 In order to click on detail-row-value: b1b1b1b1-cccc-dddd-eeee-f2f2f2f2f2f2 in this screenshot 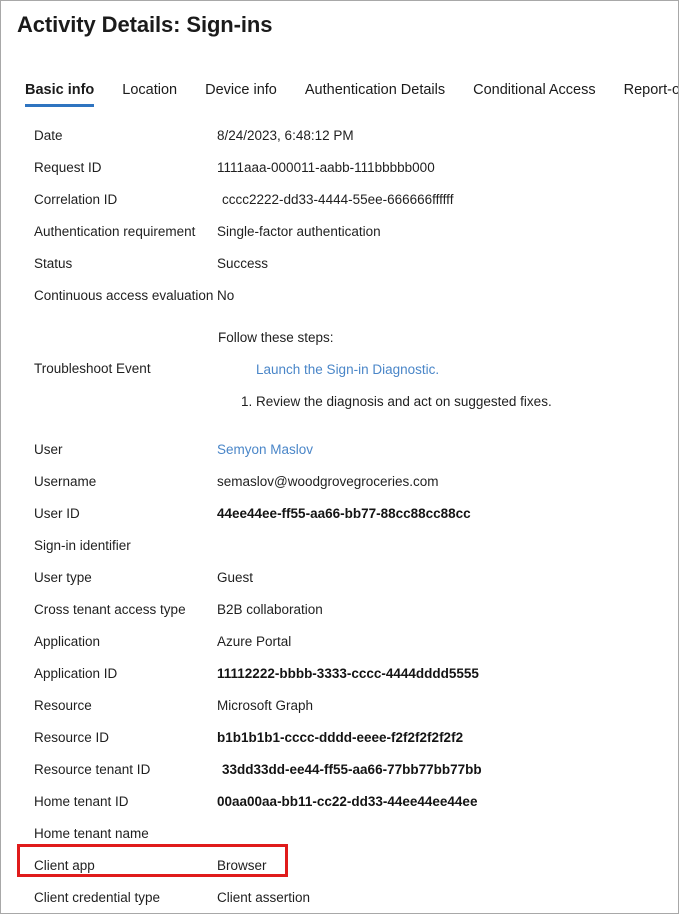, I will do `click(340, 737)`.